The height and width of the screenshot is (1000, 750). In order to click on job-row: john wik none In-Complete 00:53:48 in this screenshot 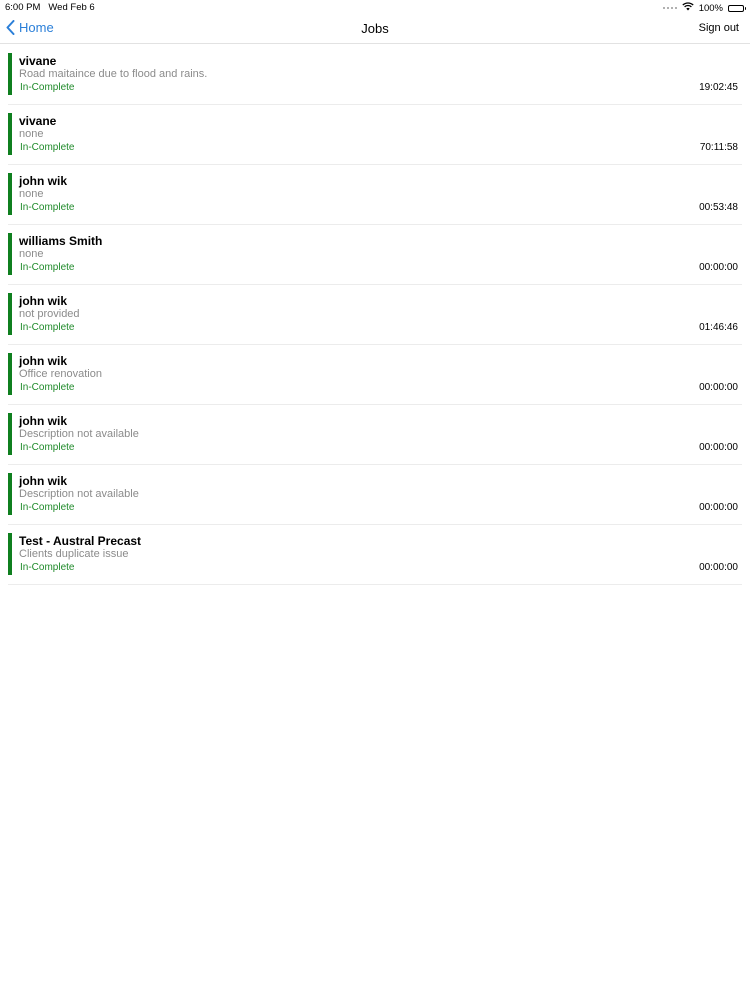, I will do `click(375, 195)`.